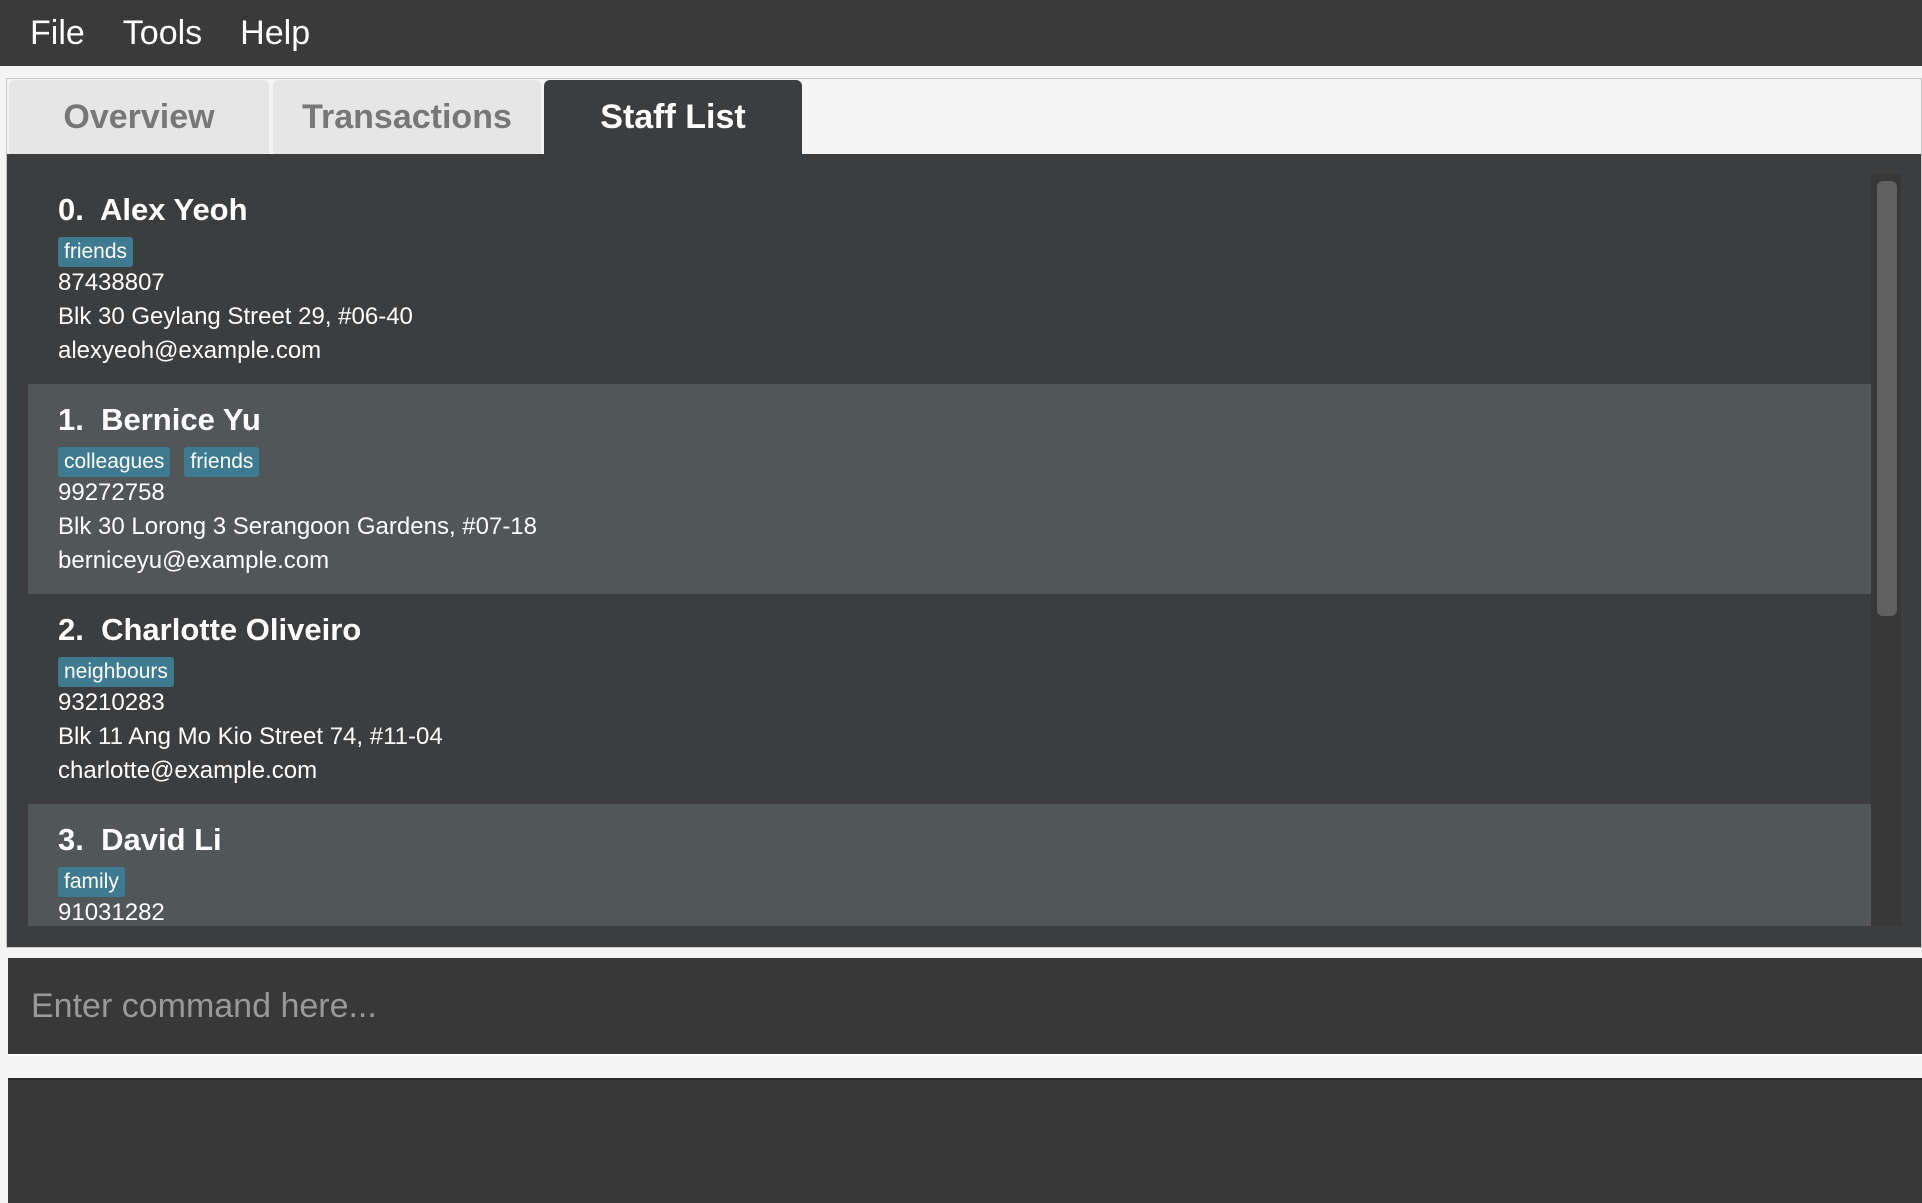 The width and height of the screenshot is (1922, 1203). What do you see at coordinates (139, 117) in the screenshot?
I see `tab-overview: Overview` at bounding box center [139, 117].